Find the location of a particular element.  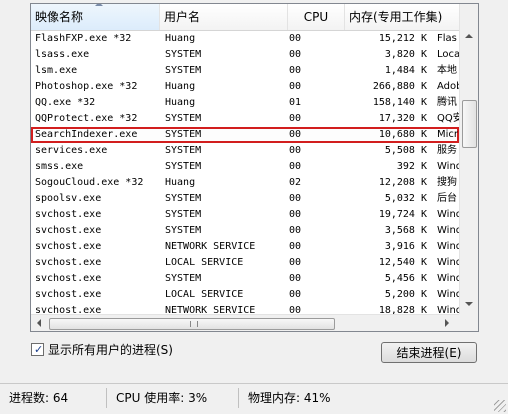

cell-cpu: 01 is located at coordinates (295, 102).